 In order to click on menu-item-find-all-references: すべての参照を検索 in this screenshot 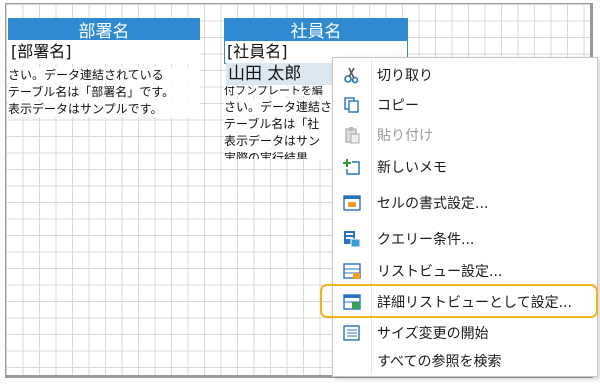, I will do `click(465, 361)`.